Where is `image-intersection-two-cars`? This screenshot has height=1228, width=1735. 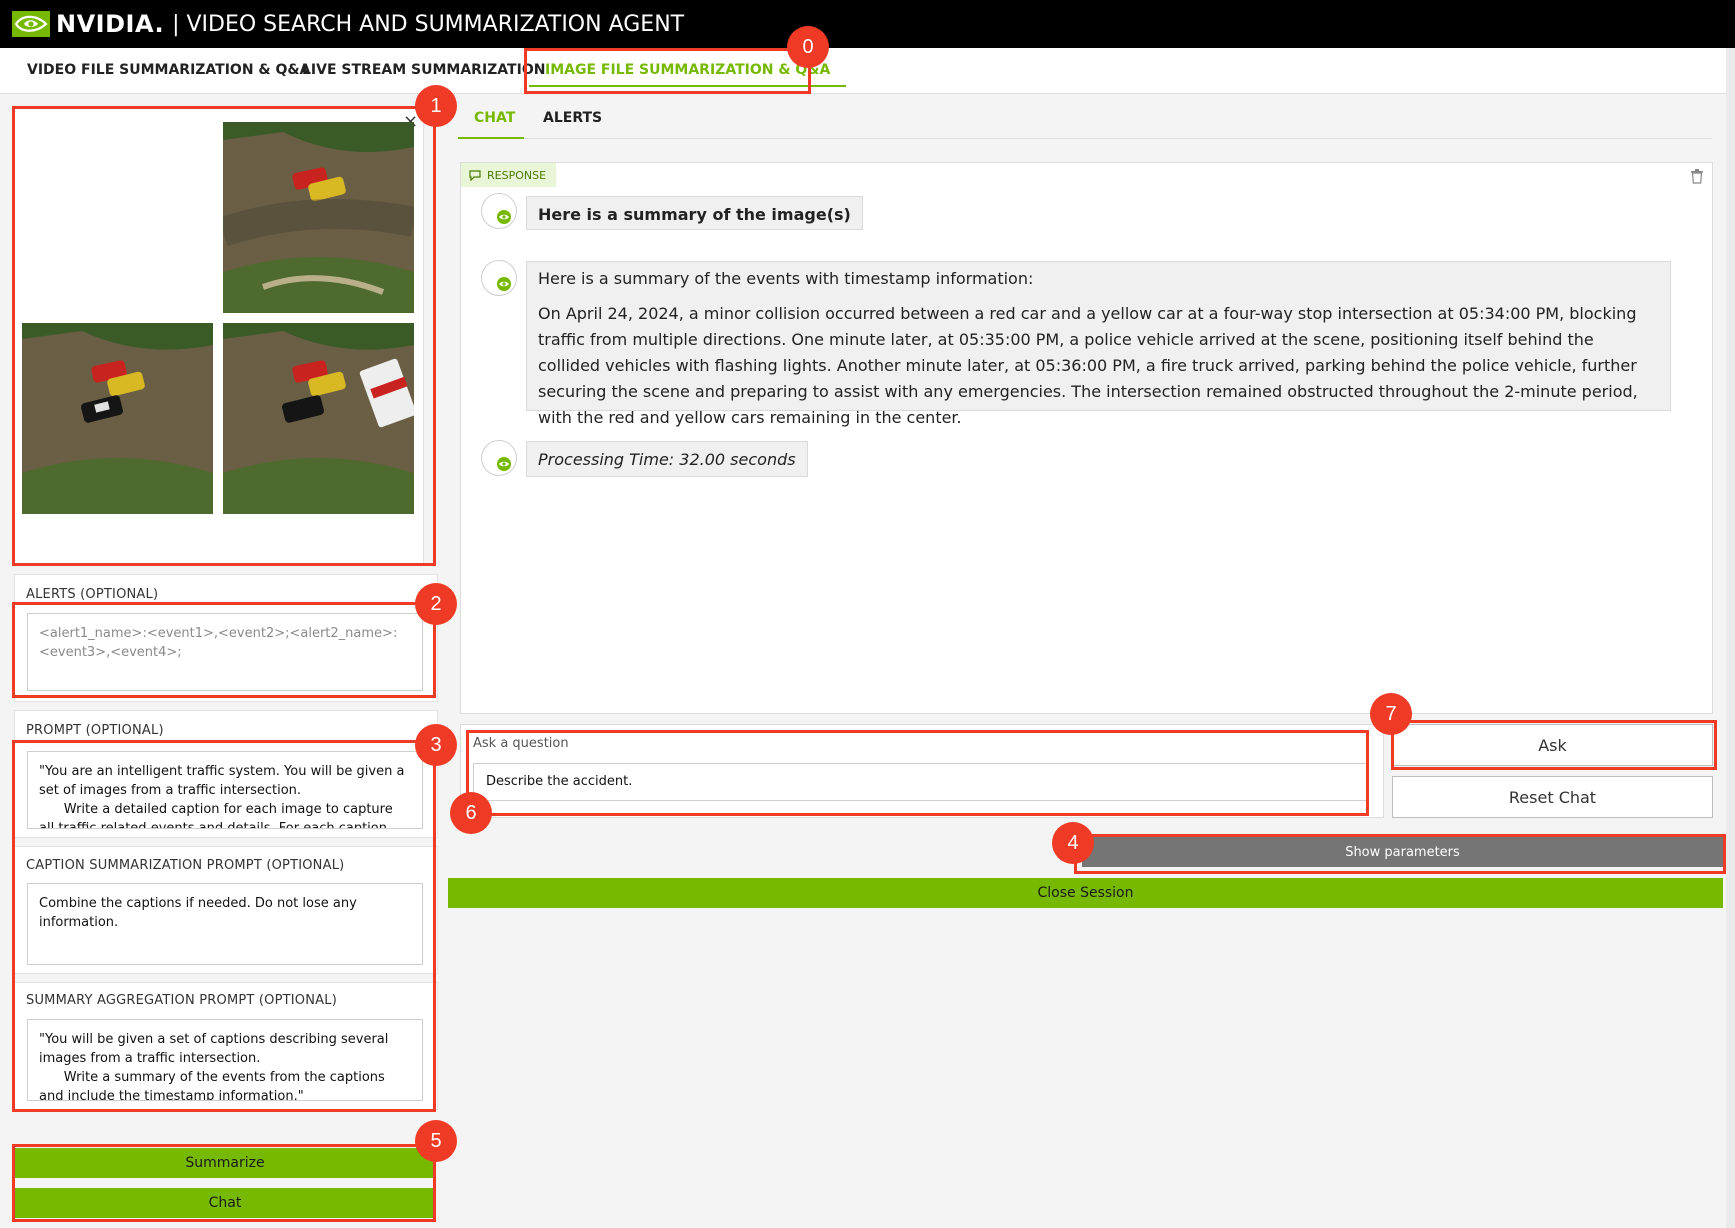 image-intersection-two-cars is located at coordinates (318, 217).